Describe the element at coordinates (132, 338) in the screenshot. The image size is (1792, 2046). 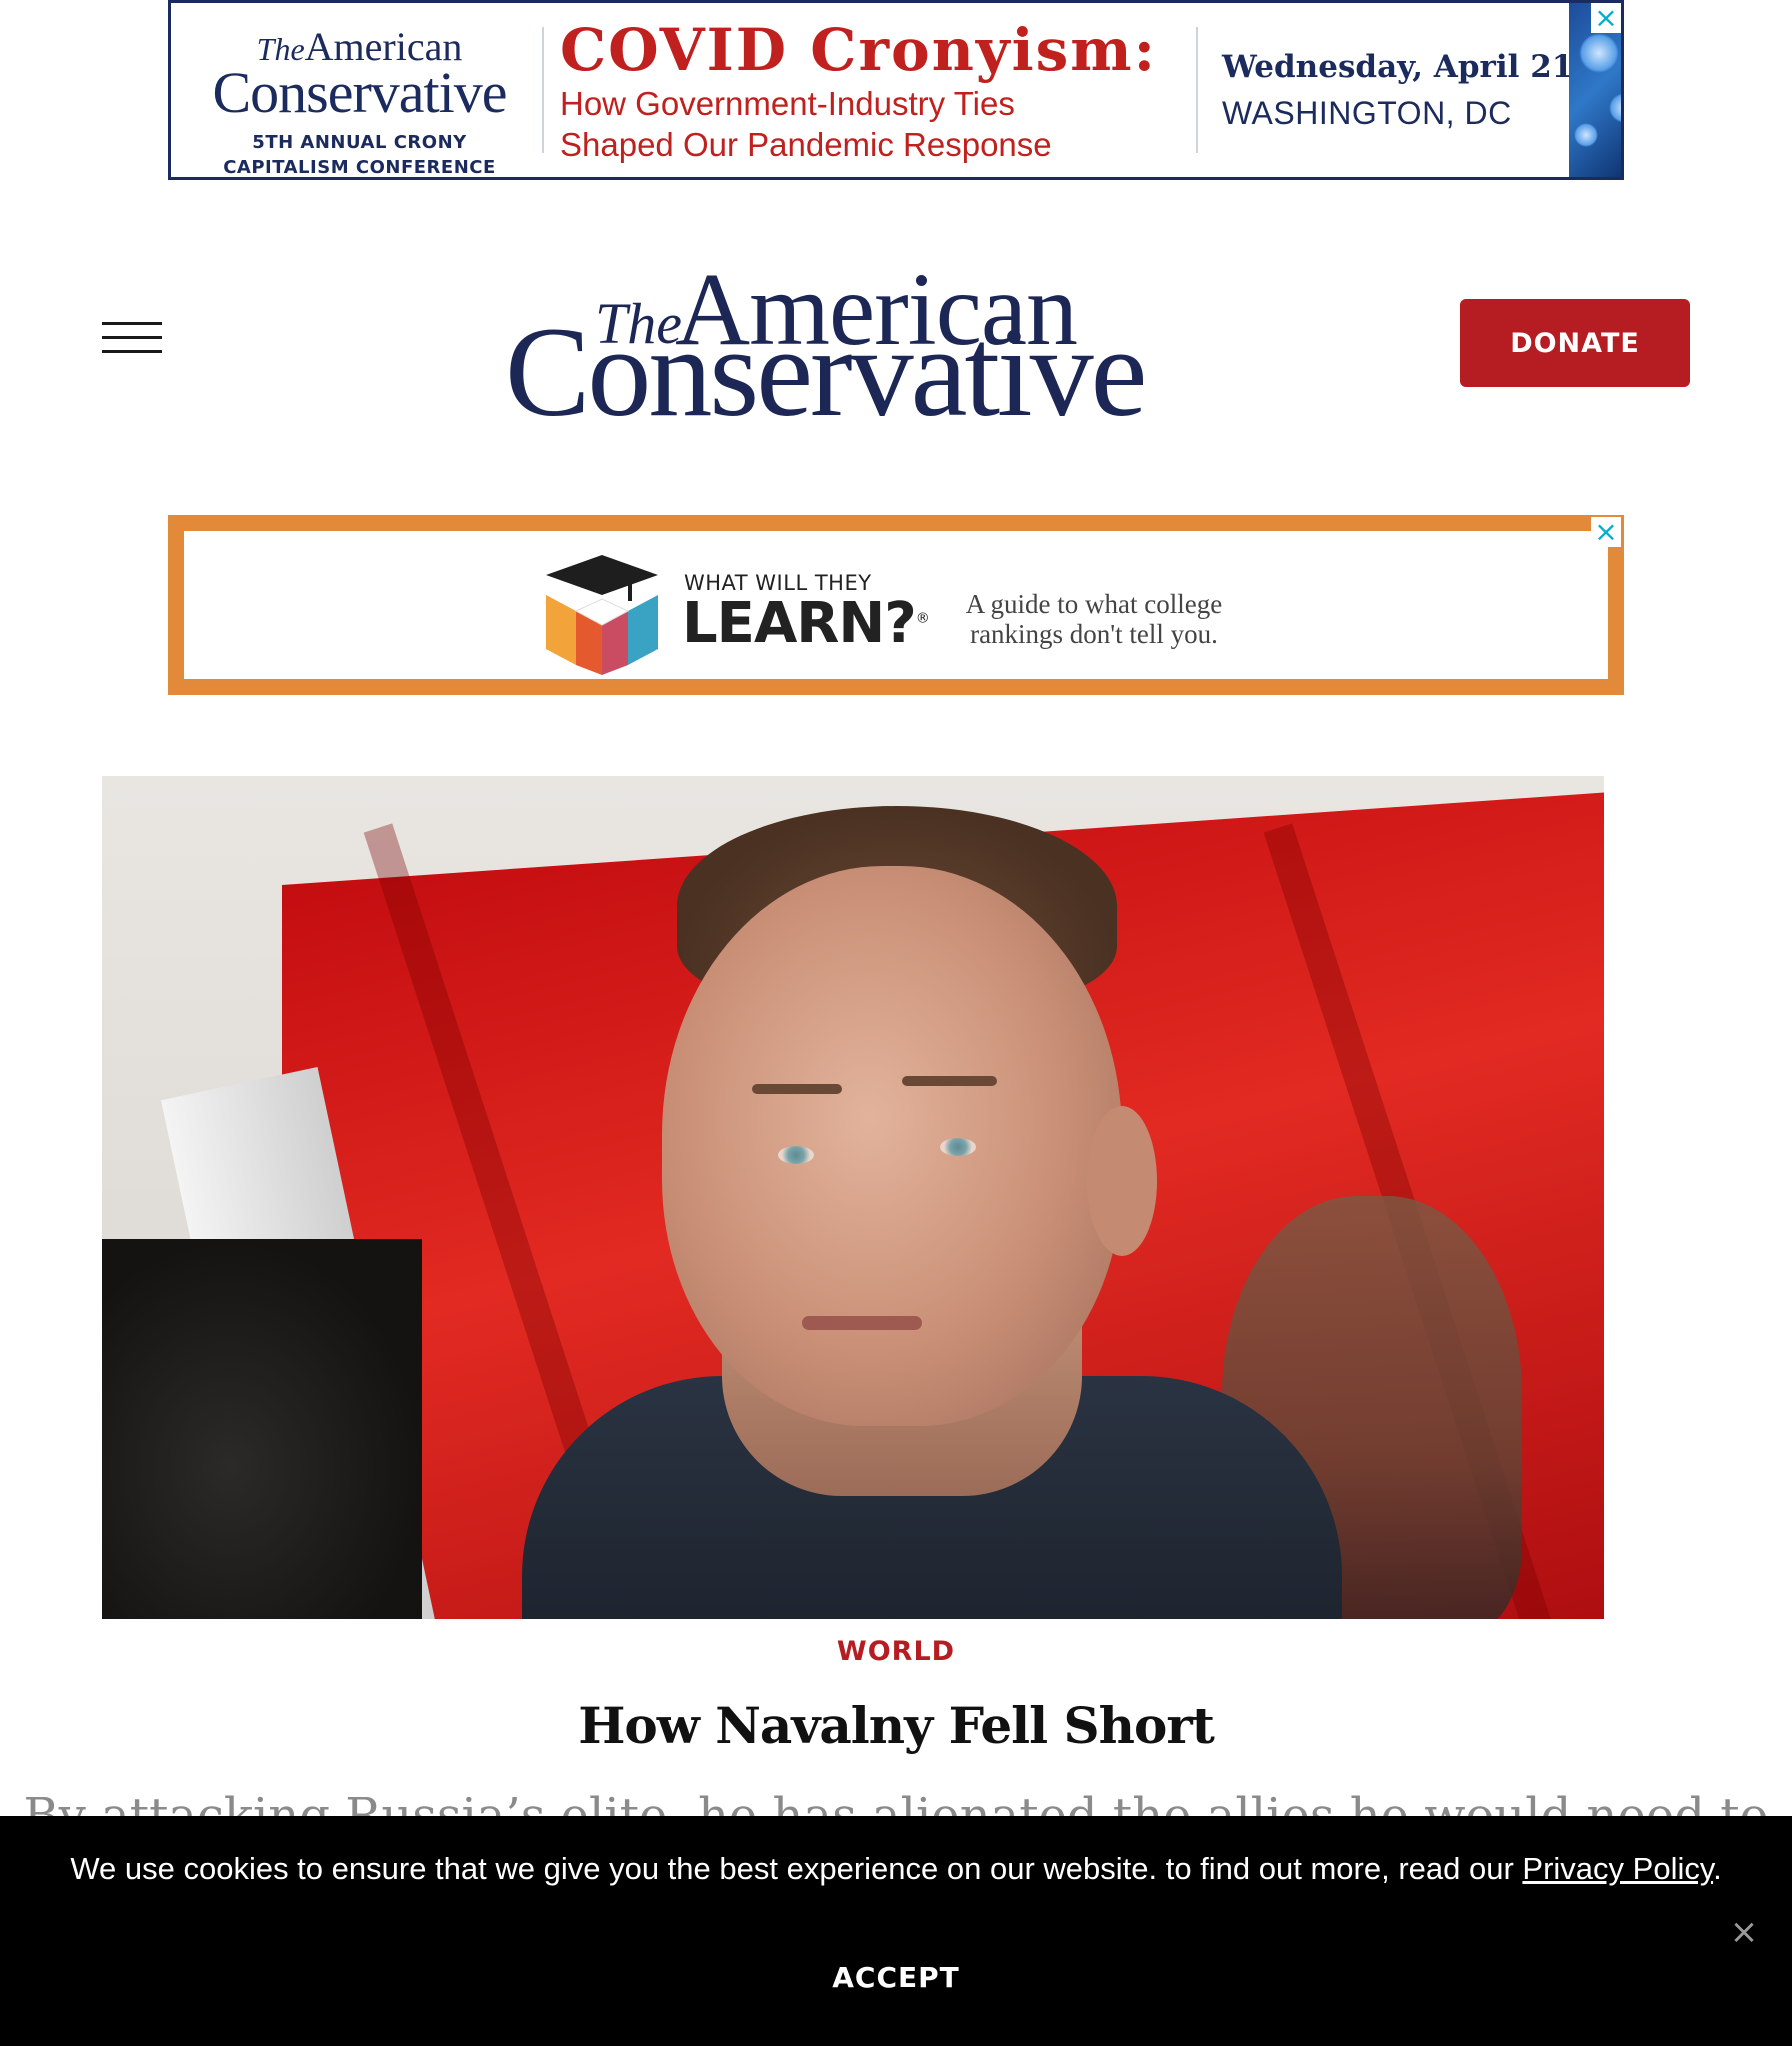
I see `hamburger-menu-icon` at that location.